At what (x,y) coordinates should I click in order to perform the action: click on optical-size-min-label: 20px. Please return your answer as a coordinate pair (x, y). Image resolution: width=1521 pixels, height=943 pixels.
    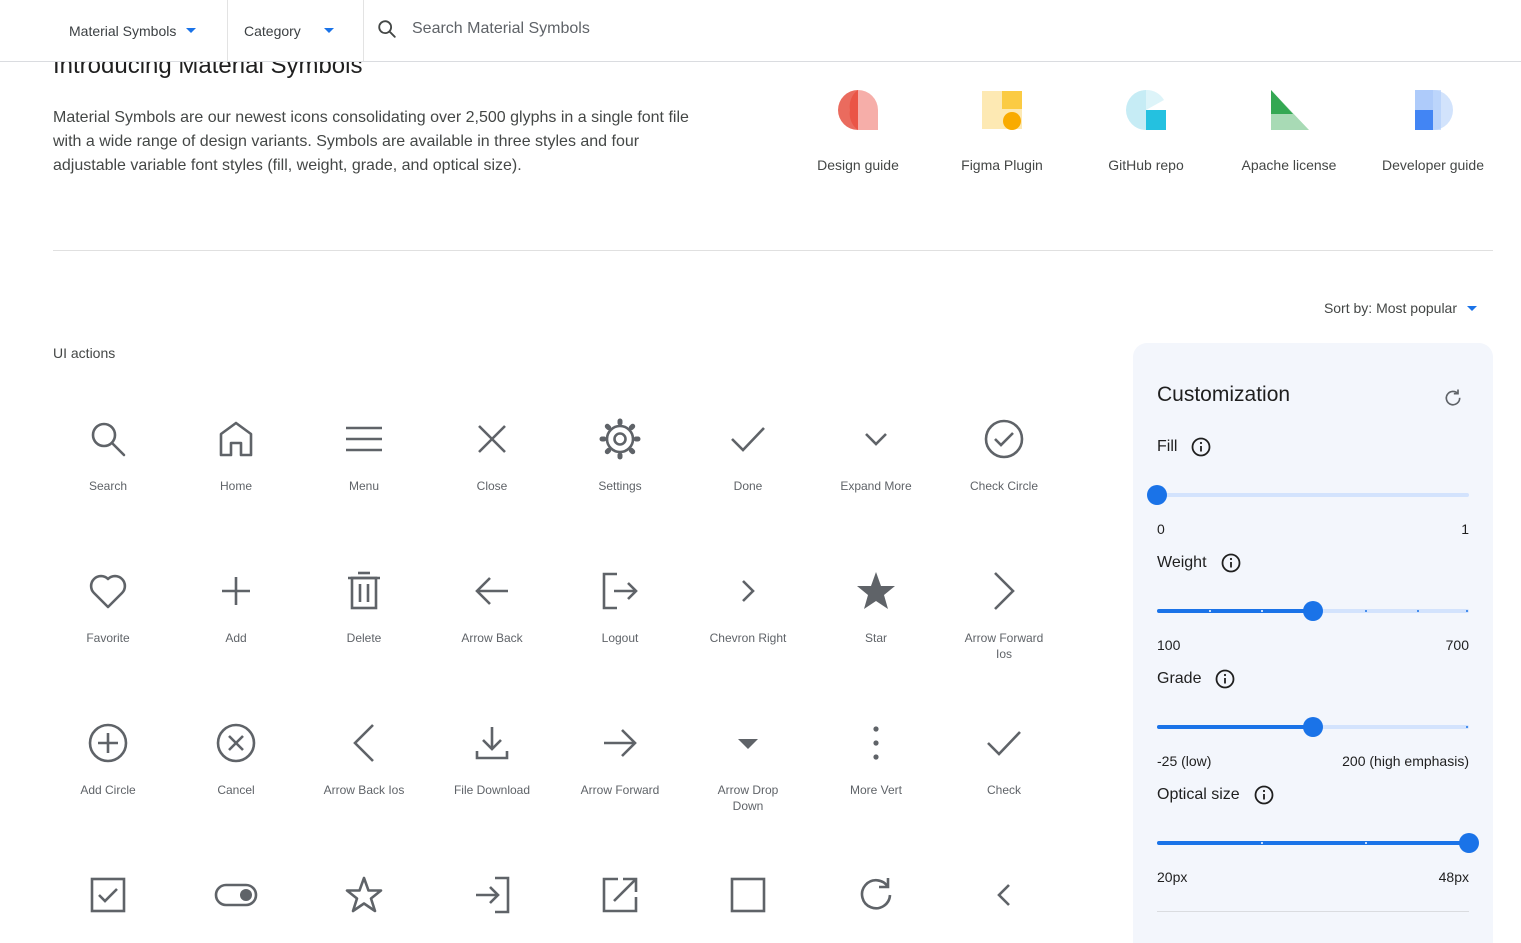
    Looking at the image, I should click on (1172, 877).